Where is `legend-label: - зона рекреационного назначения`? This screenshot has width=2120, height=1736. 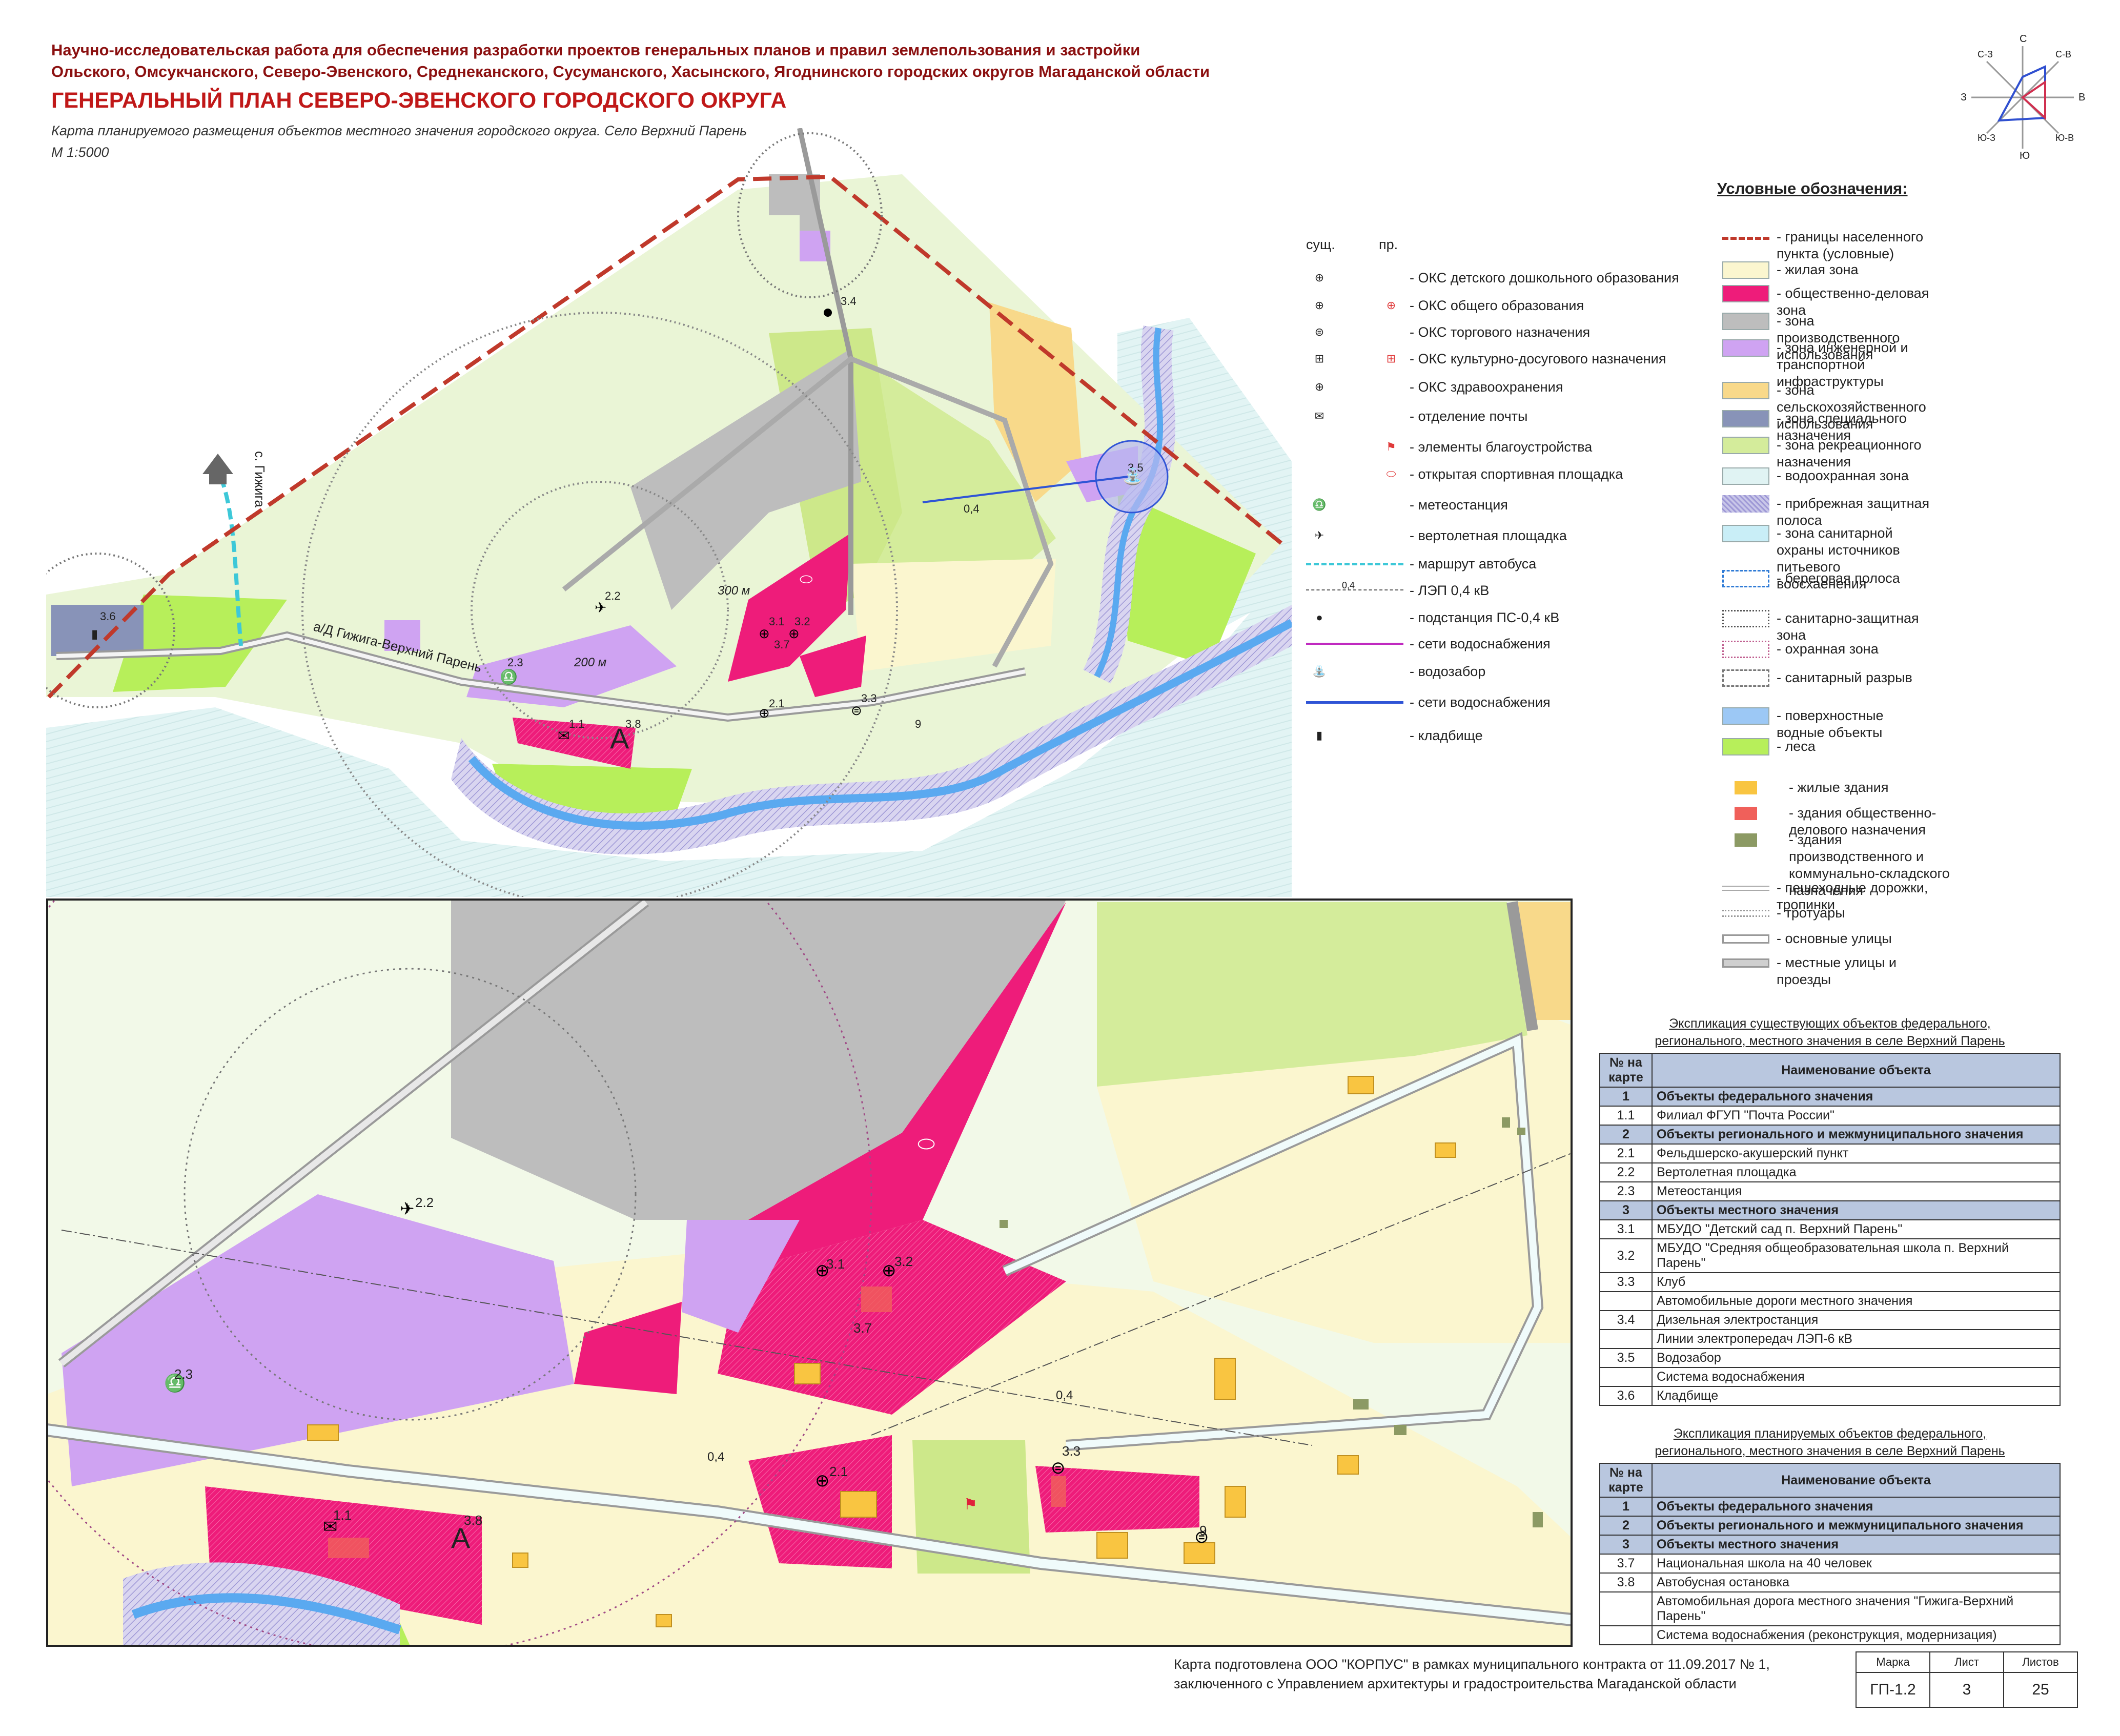 legend-label: - зона рекреационного назначения is located at coordinates (1849, 453).